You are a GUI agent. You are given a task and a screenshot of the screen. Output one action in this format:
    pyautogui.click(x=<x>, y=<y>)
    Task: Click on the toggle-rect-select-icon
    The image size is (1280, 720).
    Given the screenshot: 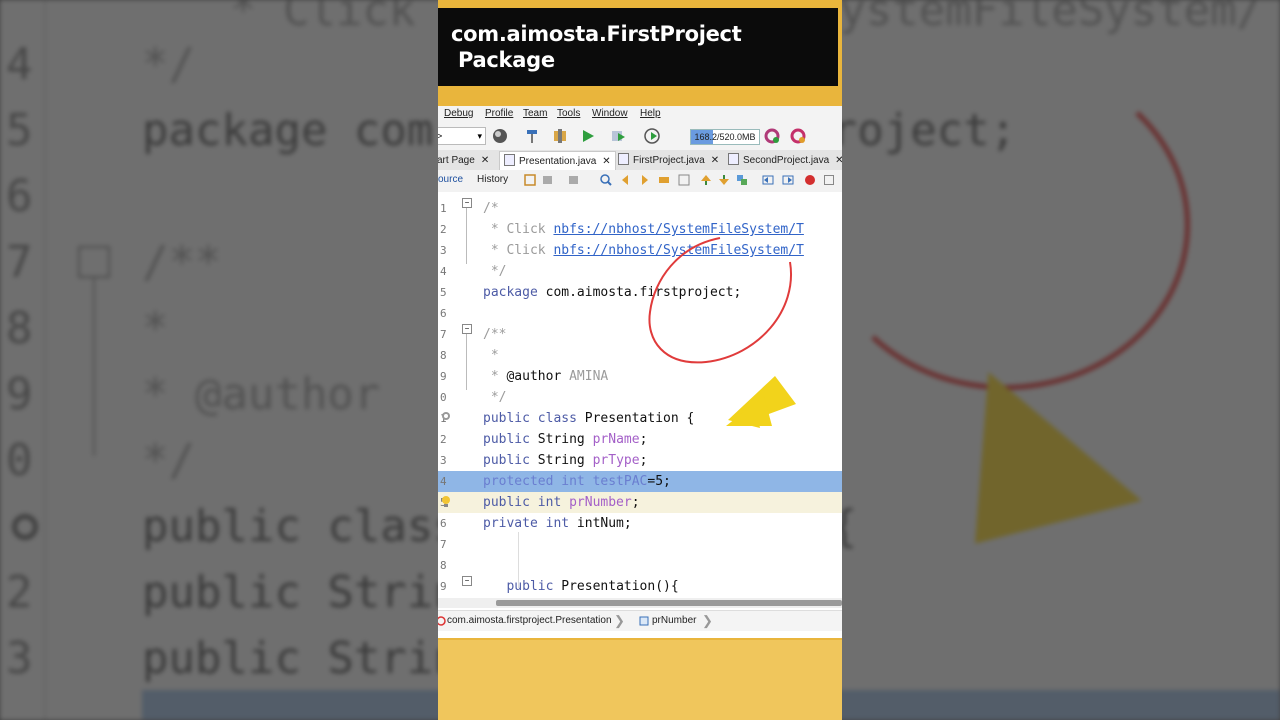 What is the action you would take?
    pyautogui.click(x=684, y=180)
    